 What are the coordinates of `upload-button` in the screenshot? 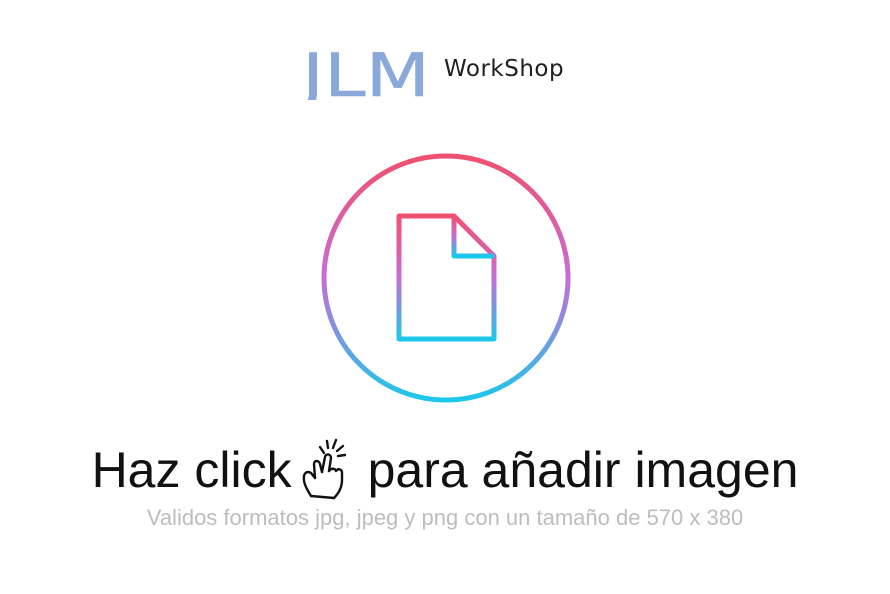 It's located at (446, 278).